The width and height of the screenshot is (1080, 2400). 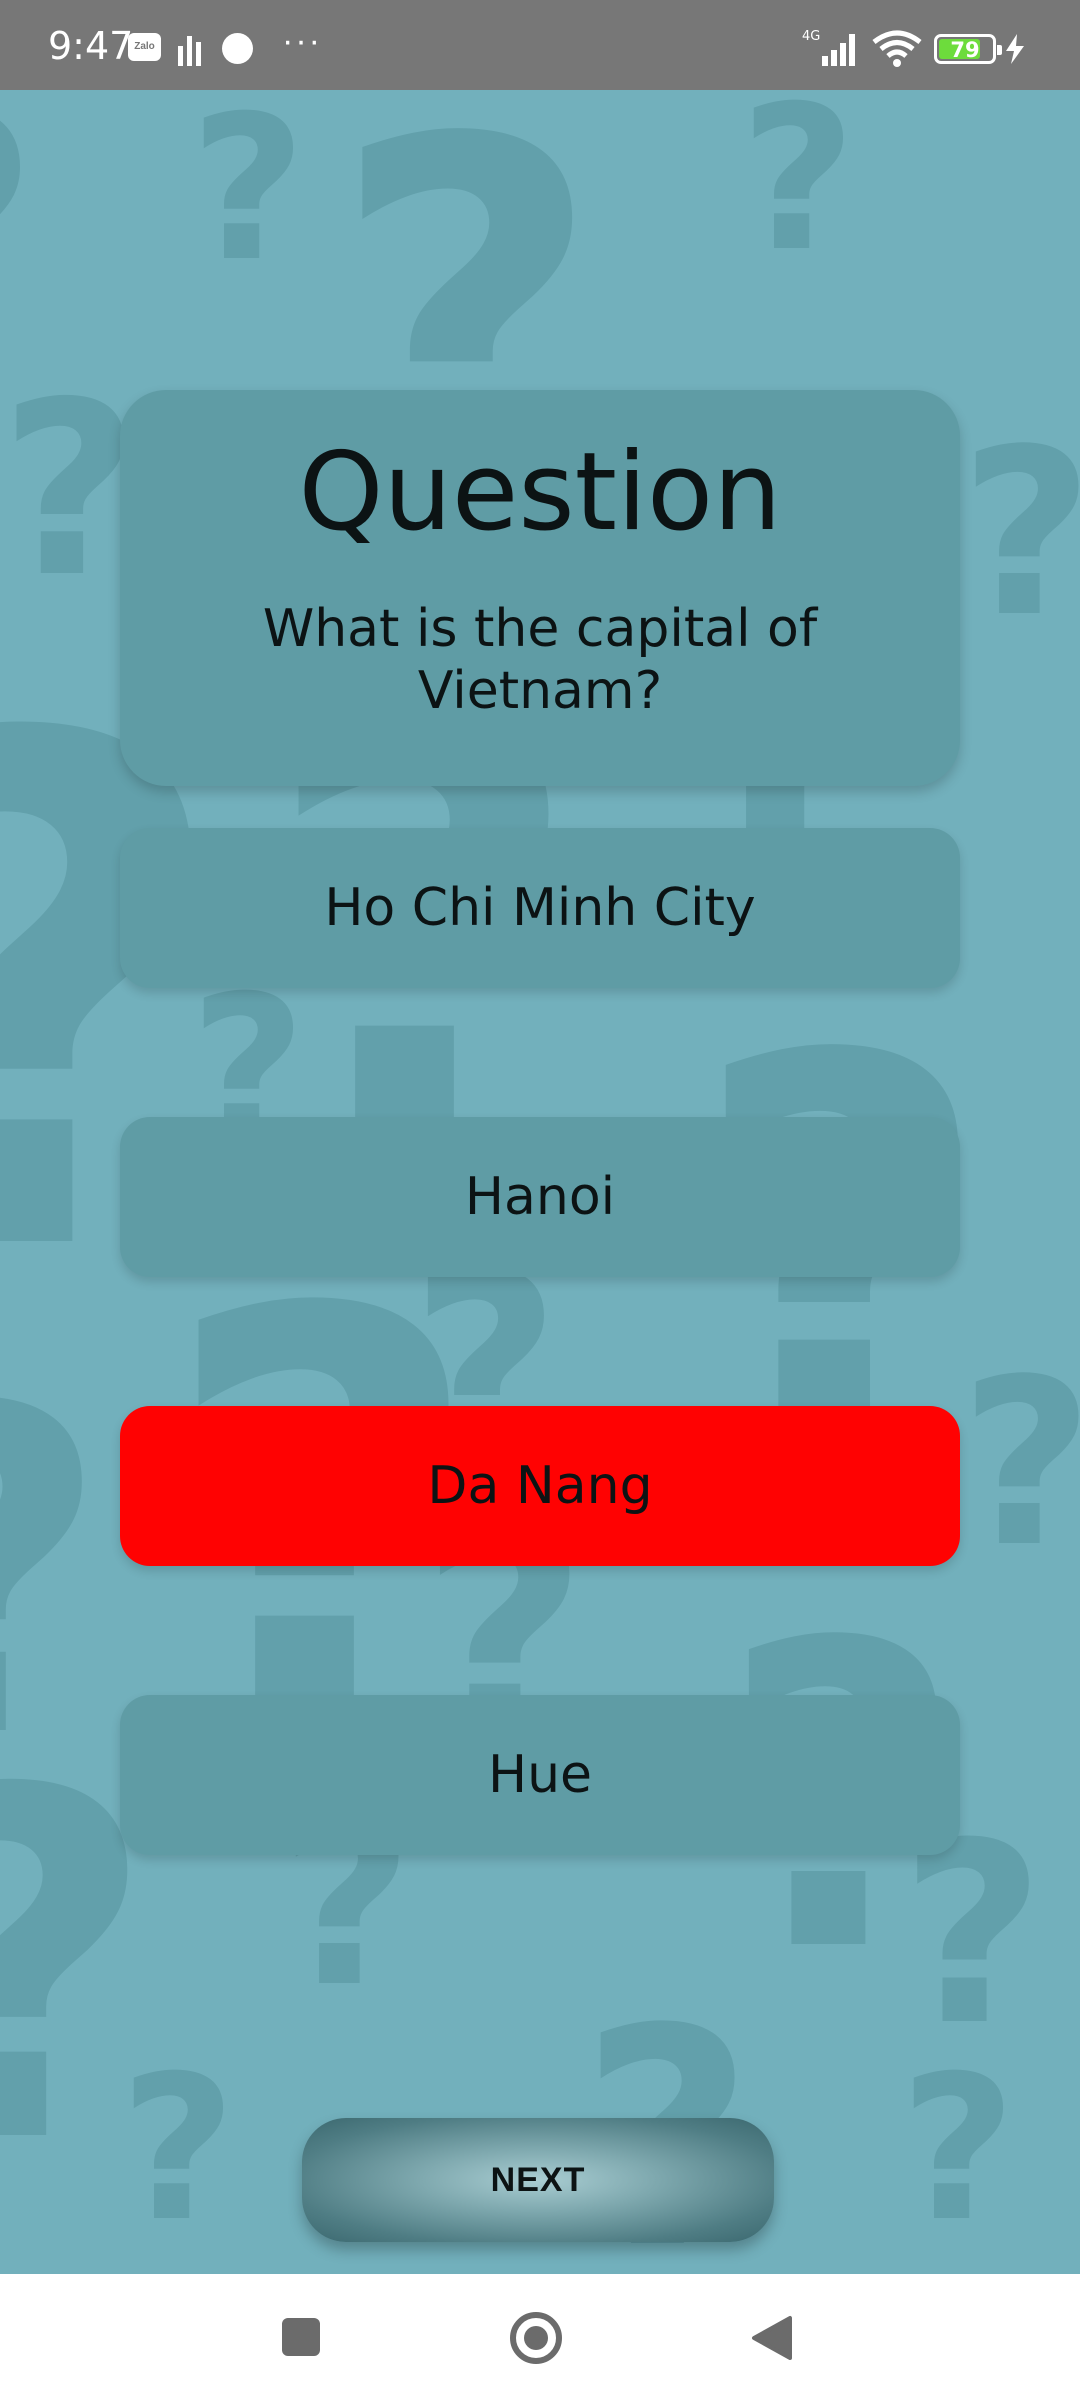 What do you see at coordinates (540, 492) in the screenshot?
I see `question-title: Question` at bounding box center [540, 492].